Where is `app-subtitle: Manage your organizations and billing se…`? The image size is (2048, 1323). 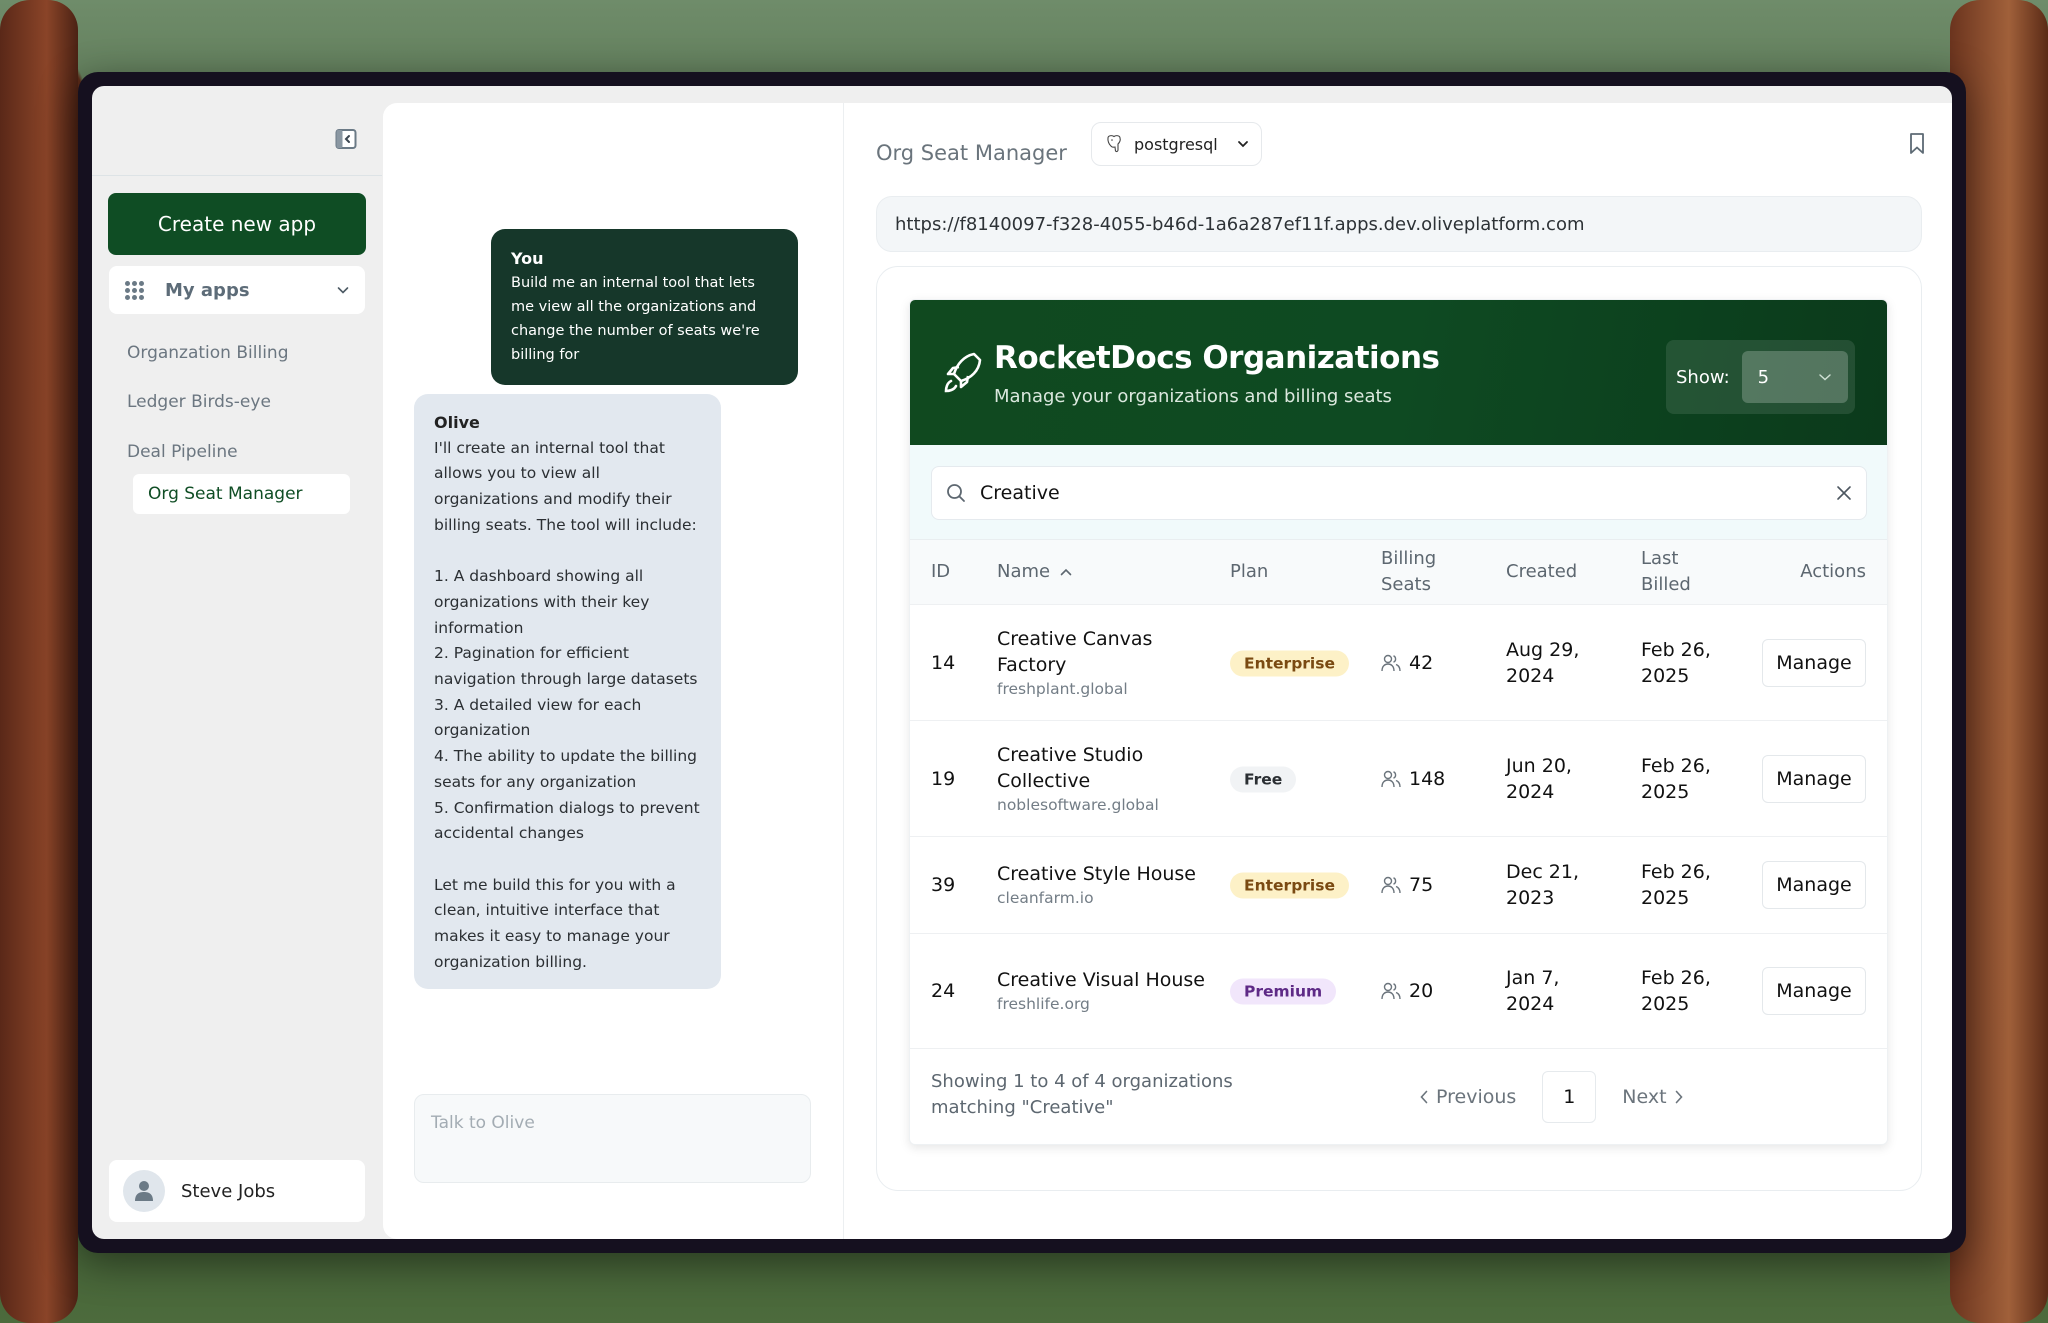
app-subtitle: Manage your organizations and billing se… is located at coordinates (1193, 396).